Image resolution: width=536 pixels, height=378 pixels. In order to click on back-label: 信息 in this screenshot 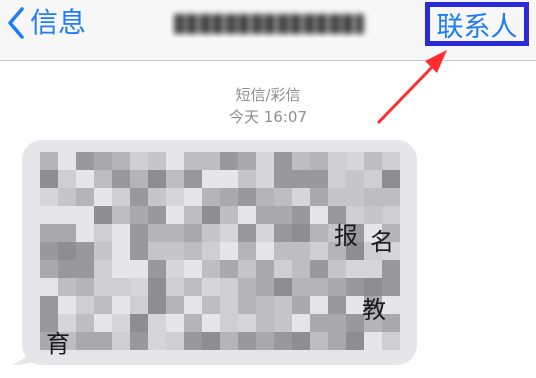, I will do `click(58, 22)`.